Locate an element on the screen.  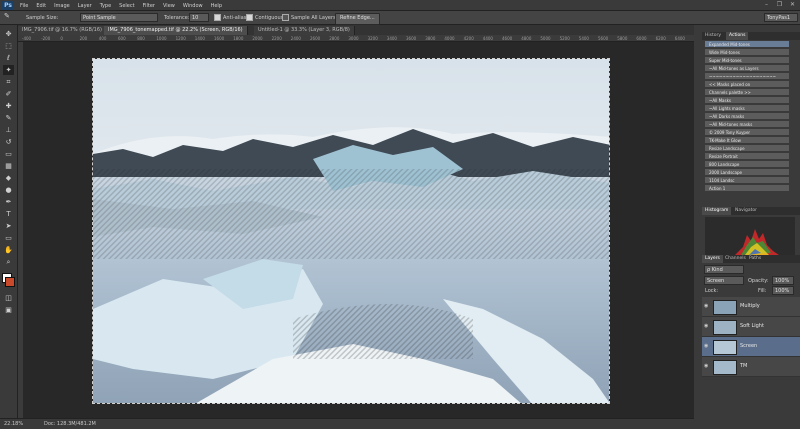
shape-tool-icon: ▭ is located at coordinates (8, 238).